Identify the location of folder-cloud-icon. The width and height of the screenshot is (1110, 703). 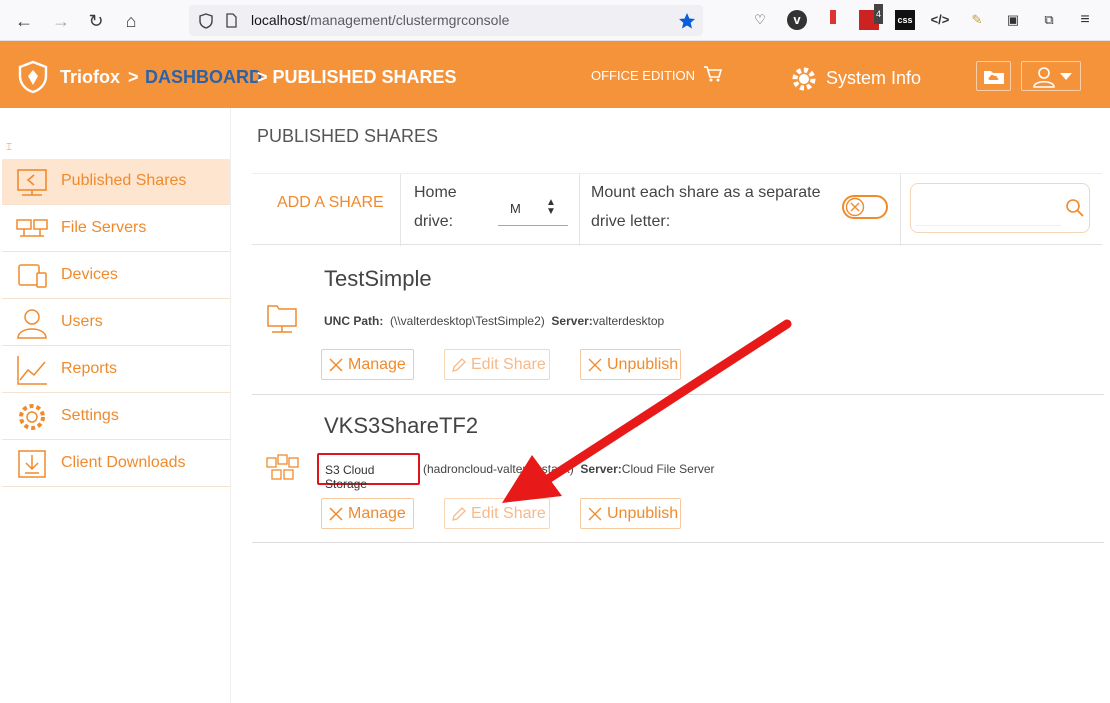
(994, 77).